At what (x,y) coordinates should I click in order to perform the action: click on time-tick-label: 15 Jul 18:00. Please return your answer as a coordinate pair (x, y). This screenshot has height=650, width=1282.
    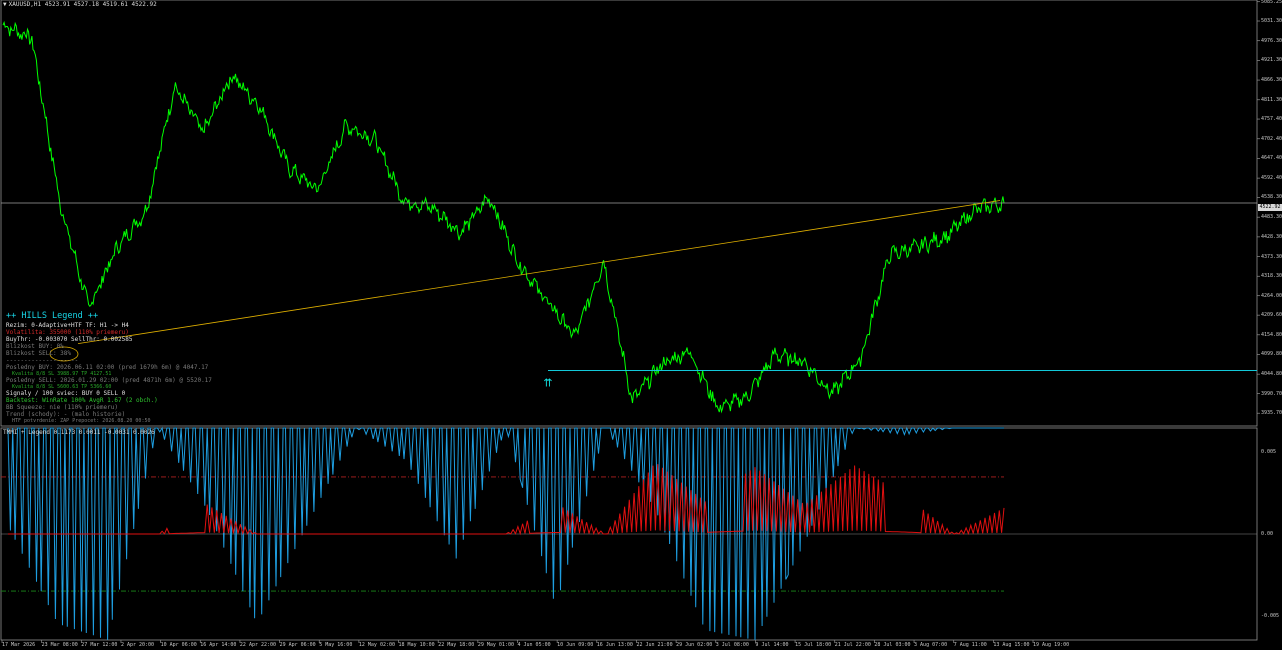
    Looking at the image, I should click on (813, 645).